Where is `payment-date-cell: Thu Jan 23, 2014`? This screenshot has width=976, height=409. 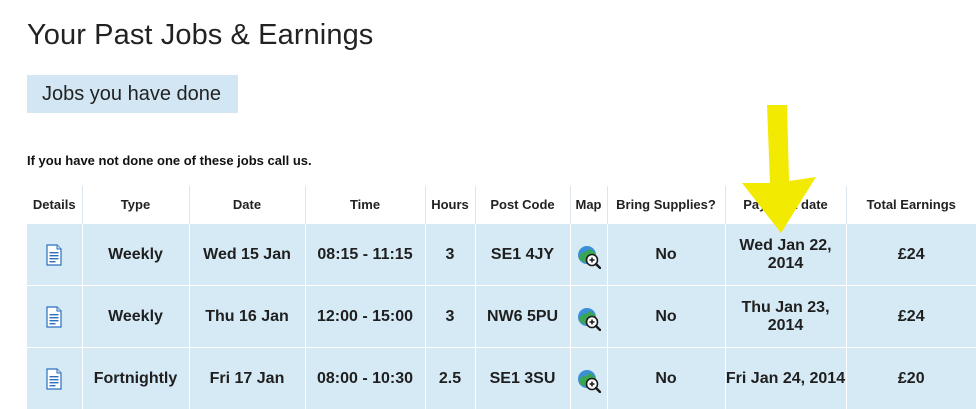
payment-date-cell: Thu Jan 23, 2014 is located at coordinates (785, 316).